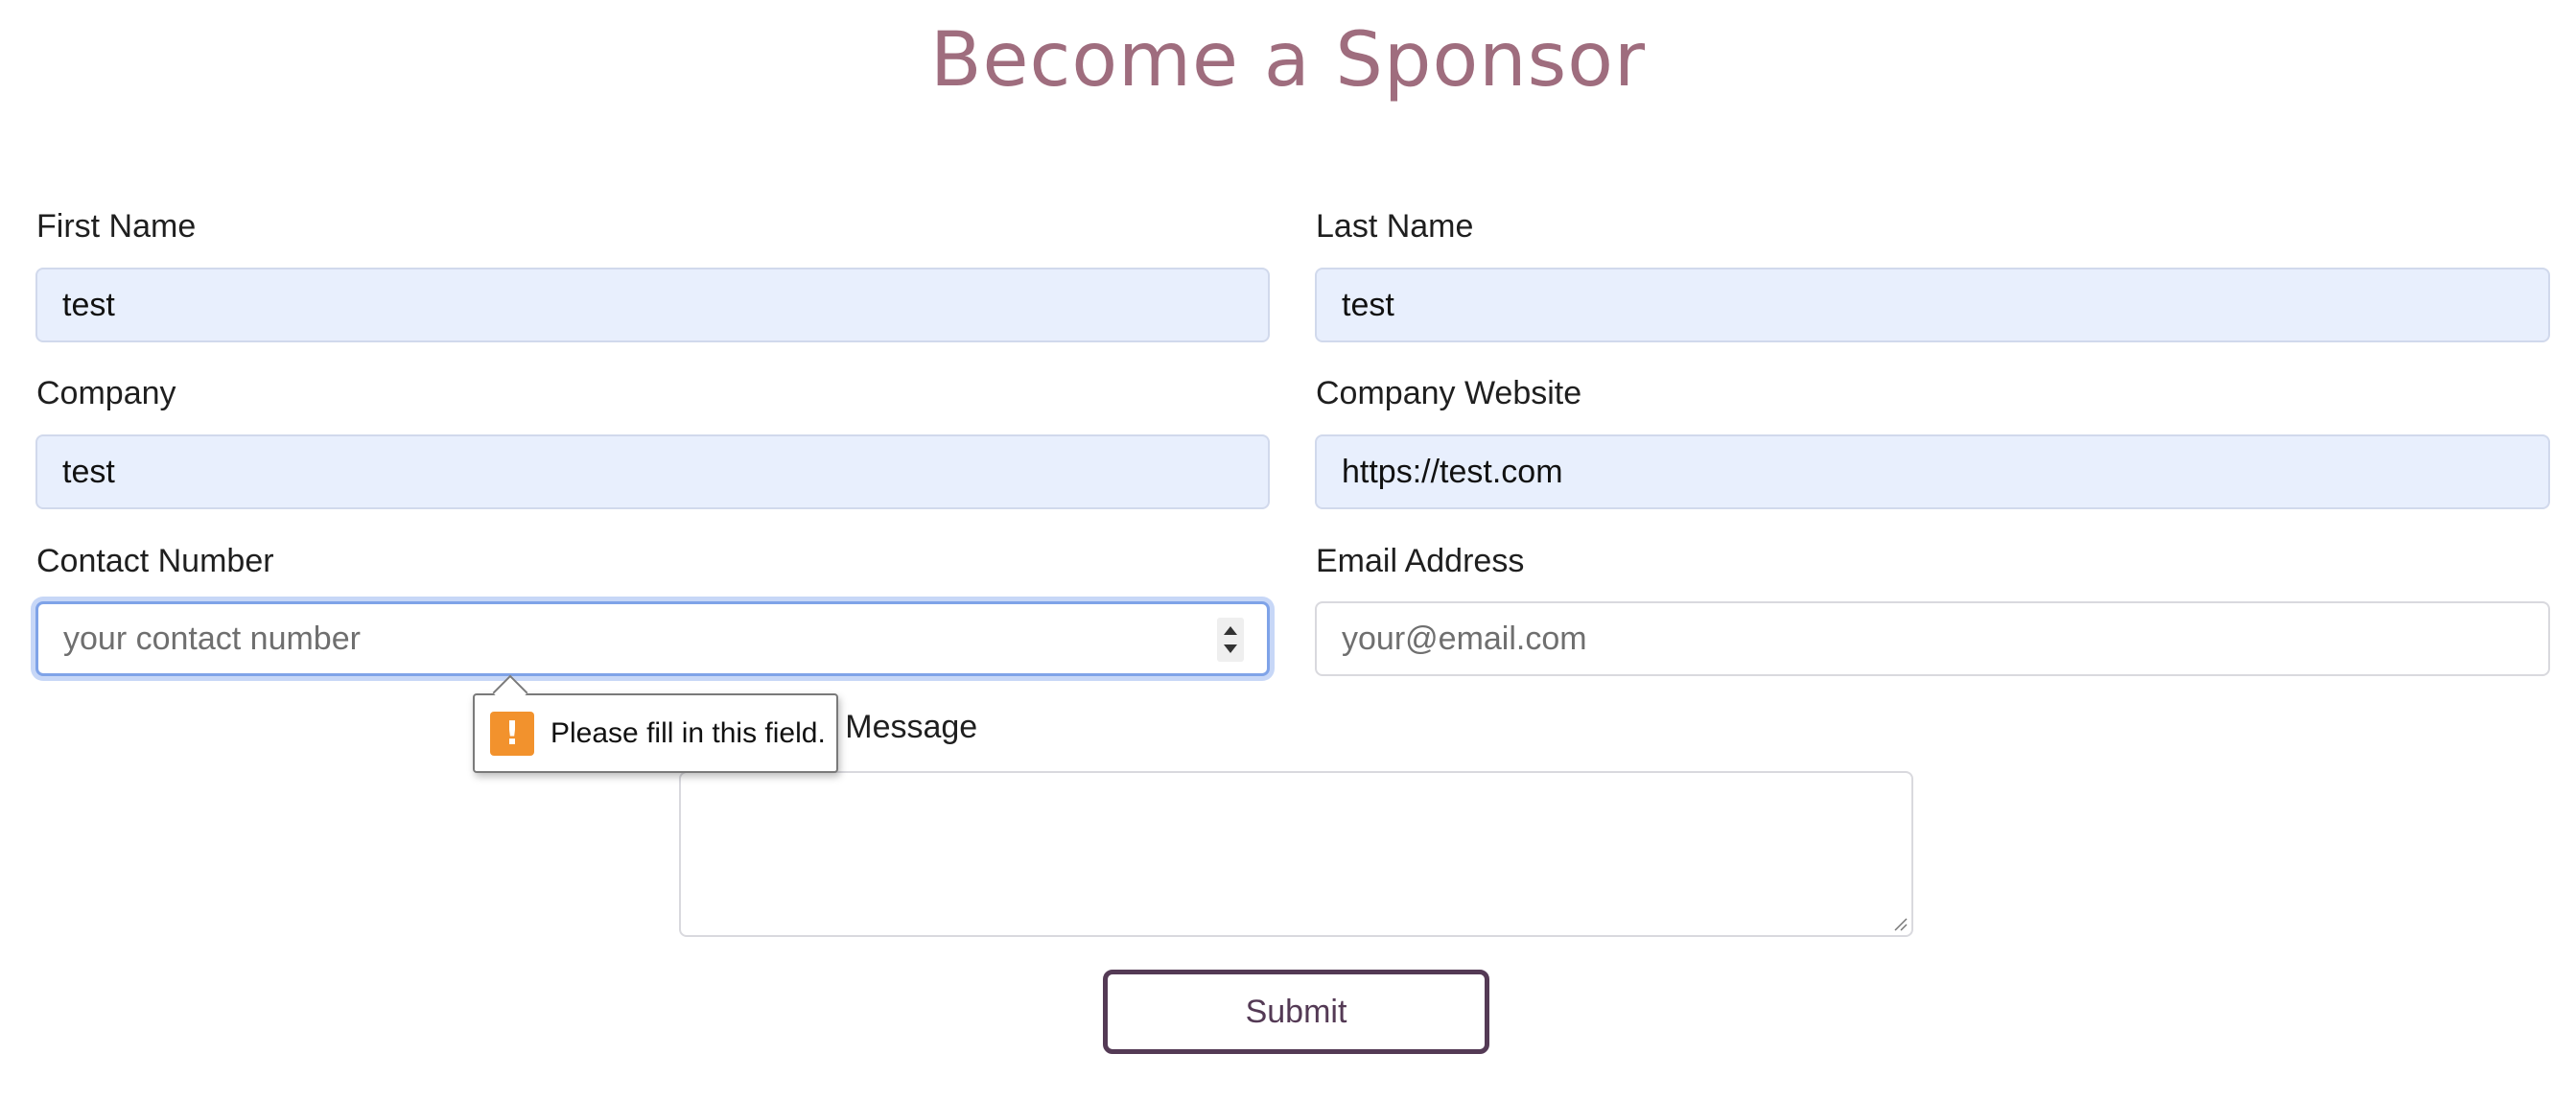  Describe the element at coordinates (1395, 226) in the screenshot. I see `last-name-label: Last Name` at that location.